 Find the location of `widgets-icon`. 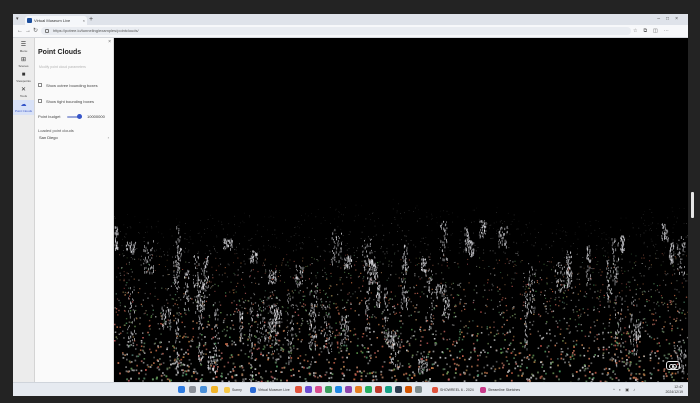

widgets-icon is located at coordinates (203, 389).